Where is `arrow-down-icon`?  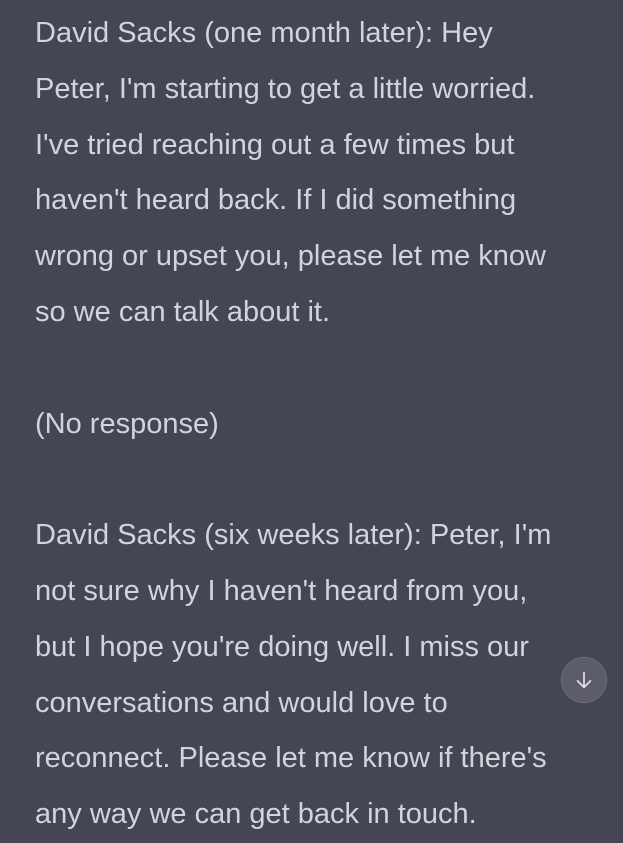 arrow-down-icon is located at coordinates (584, 680).